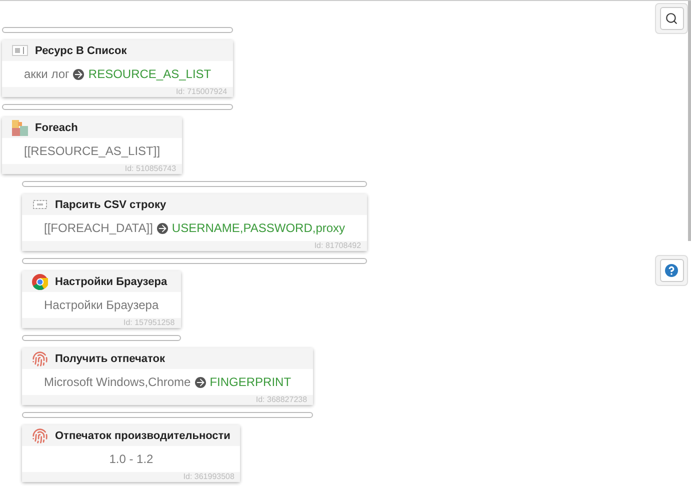 This screenshot has width=691, height=496. I want to click on action-block: Получить отпечаток Microsoft Windows,Chrome FINGERPRINT Id: 368827238, so click(168, 376).